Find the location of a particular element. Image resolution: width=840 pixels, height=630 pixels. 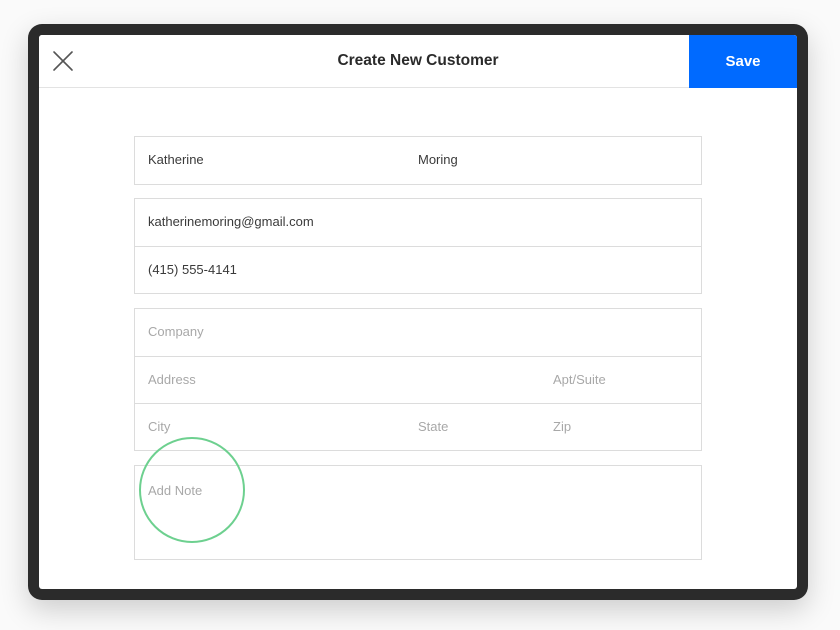

apt-suite-field: Apt/Suite is located at coordinates (623, 380).